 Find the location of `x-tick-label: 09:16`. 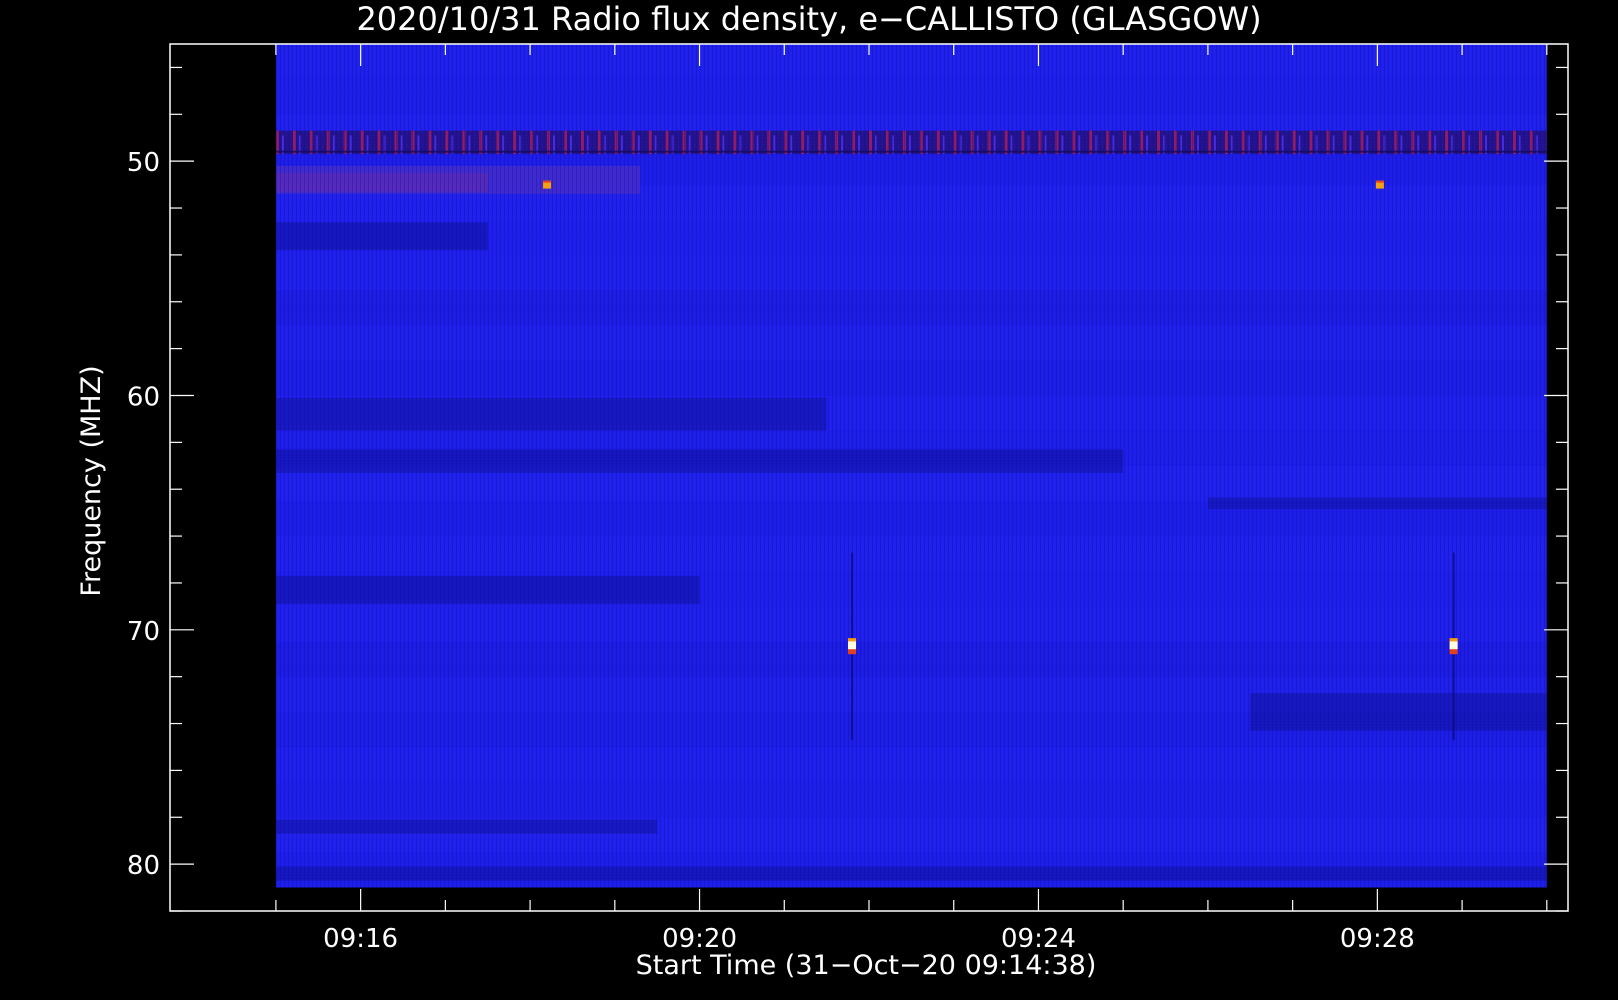

x-tick-label: 09:16 is located at coordinates (360, 939).